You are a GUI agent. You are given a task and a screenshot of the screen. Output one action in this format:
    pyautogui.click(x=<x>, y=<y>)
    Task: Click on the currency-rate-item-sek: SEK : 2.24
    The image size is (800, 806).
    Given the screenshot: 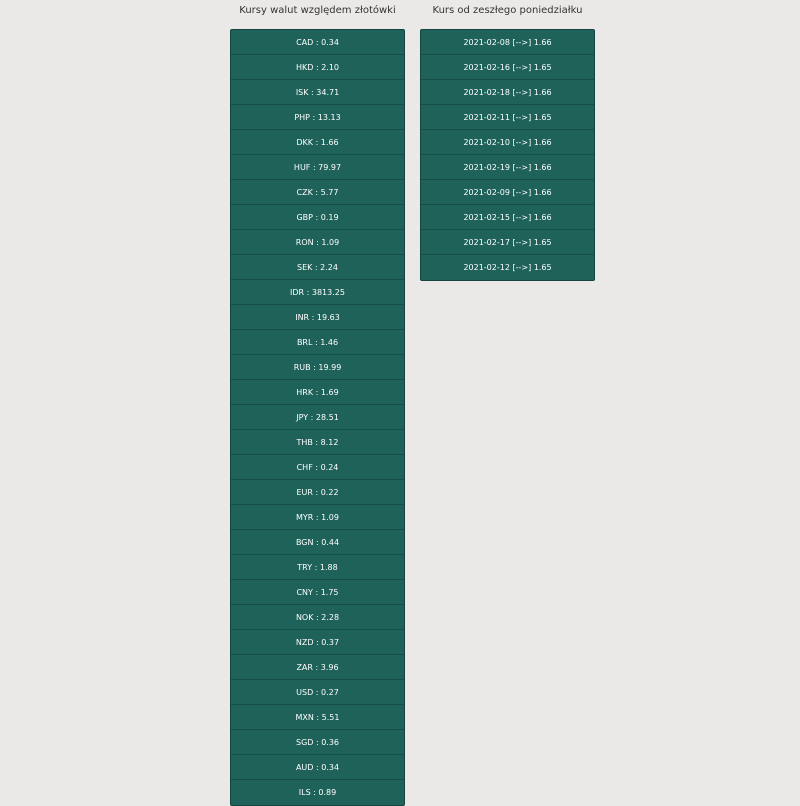 What is the action you would take?
    pyautogui.click(x=317, y=267)
    